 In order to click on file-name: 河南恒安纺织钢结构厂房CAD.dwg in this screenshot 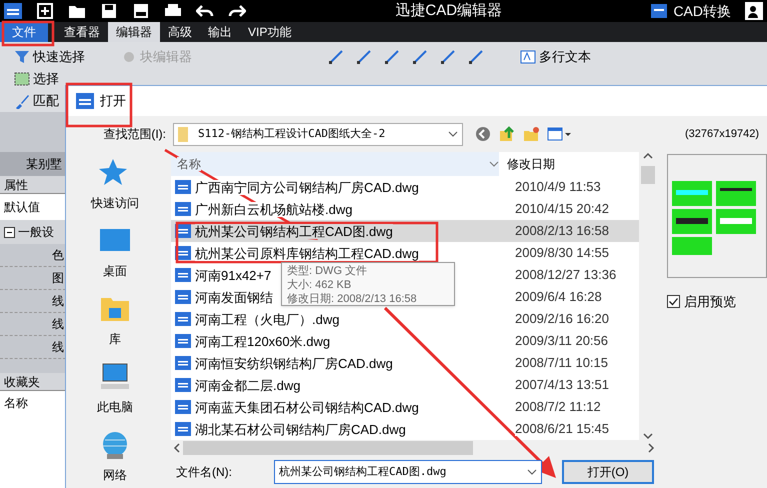, I will do `click(293, 363)`.